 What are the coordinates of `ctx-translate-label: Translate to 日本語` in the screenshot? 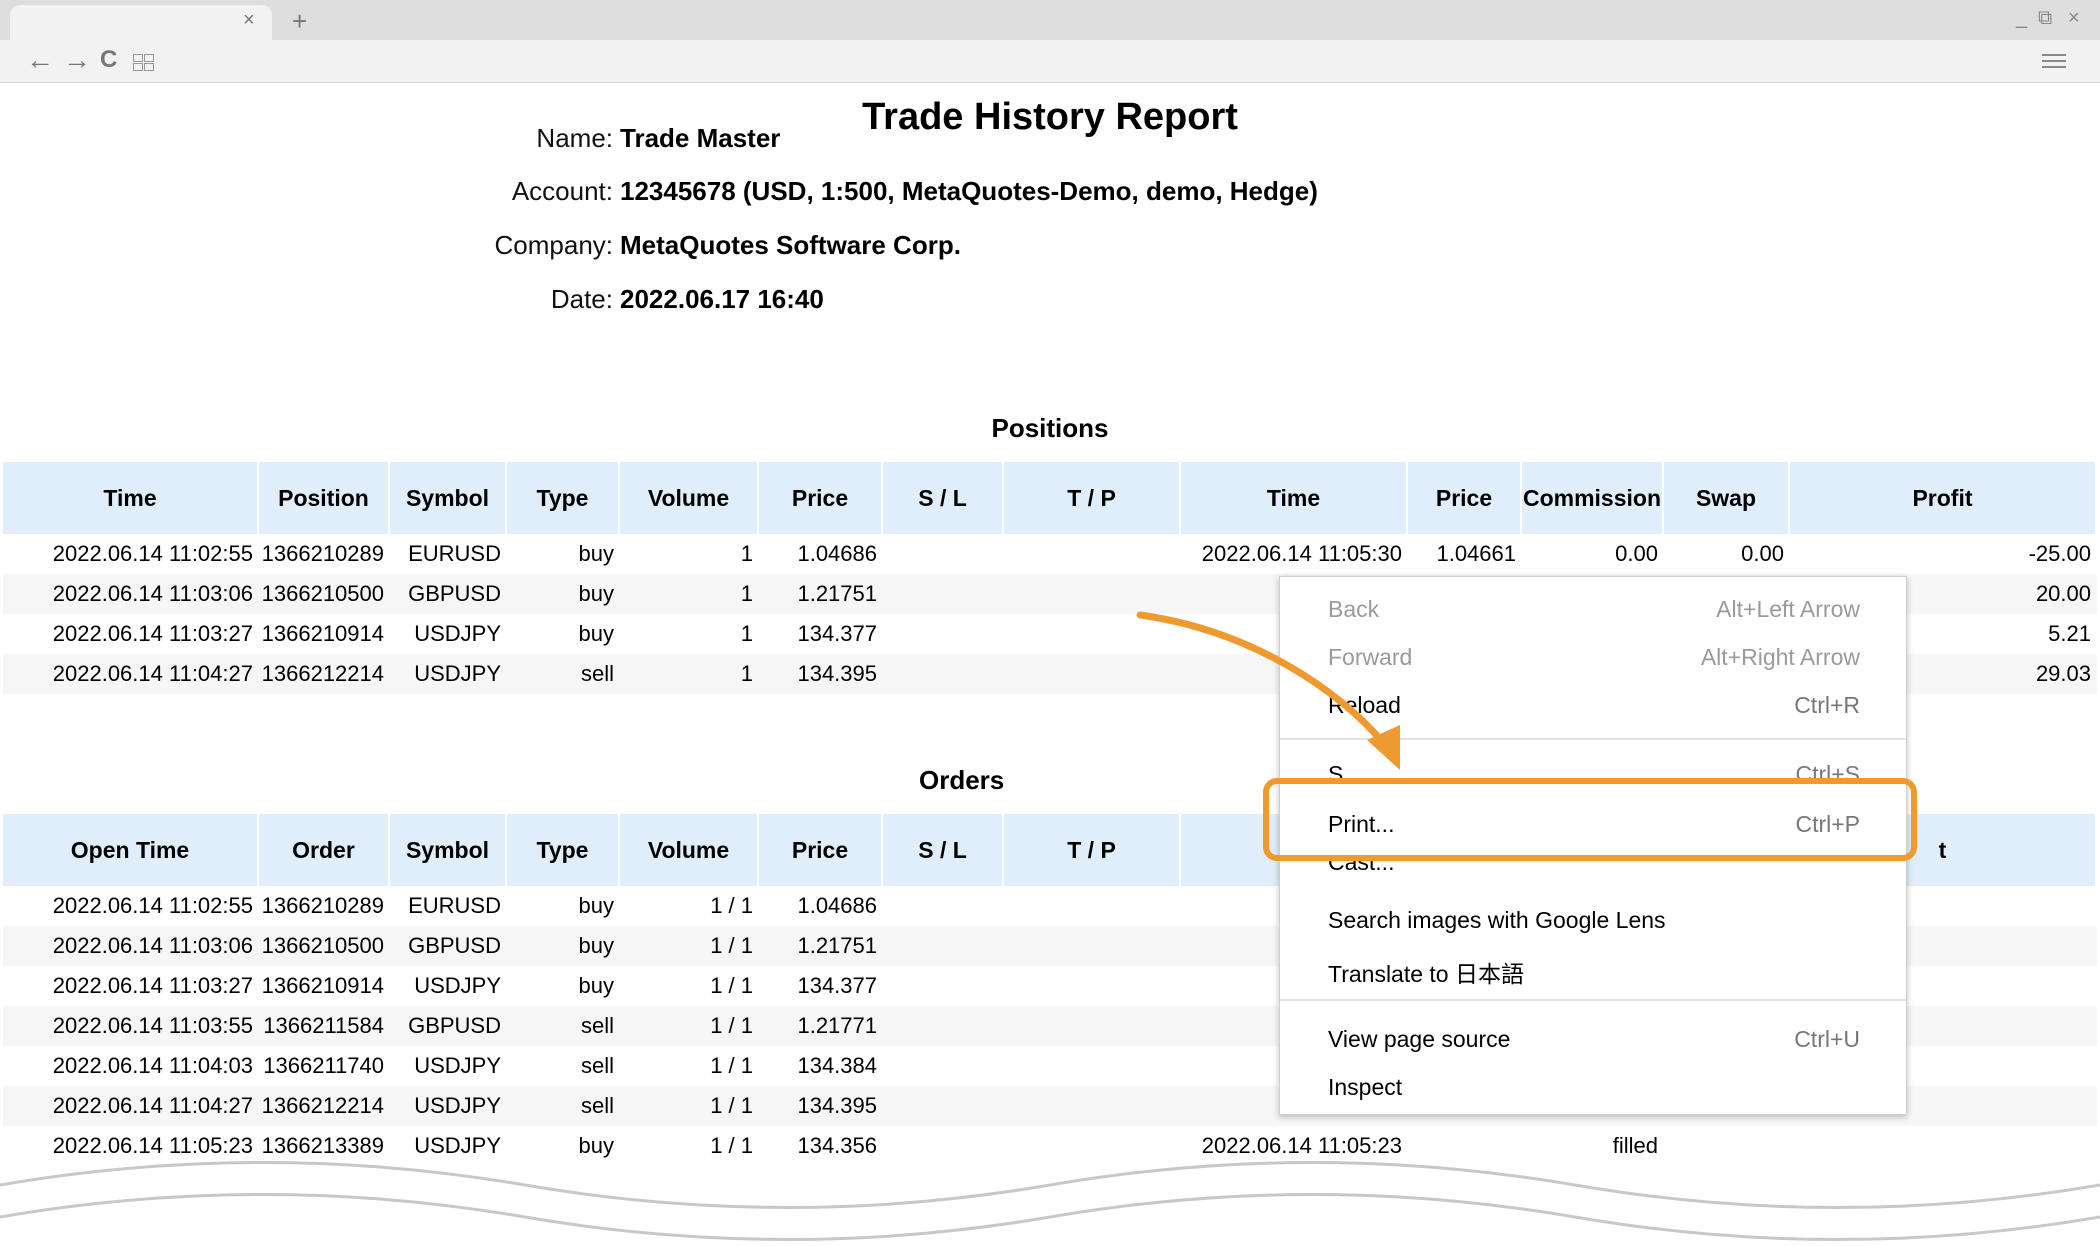 It's located at (1426, 974).